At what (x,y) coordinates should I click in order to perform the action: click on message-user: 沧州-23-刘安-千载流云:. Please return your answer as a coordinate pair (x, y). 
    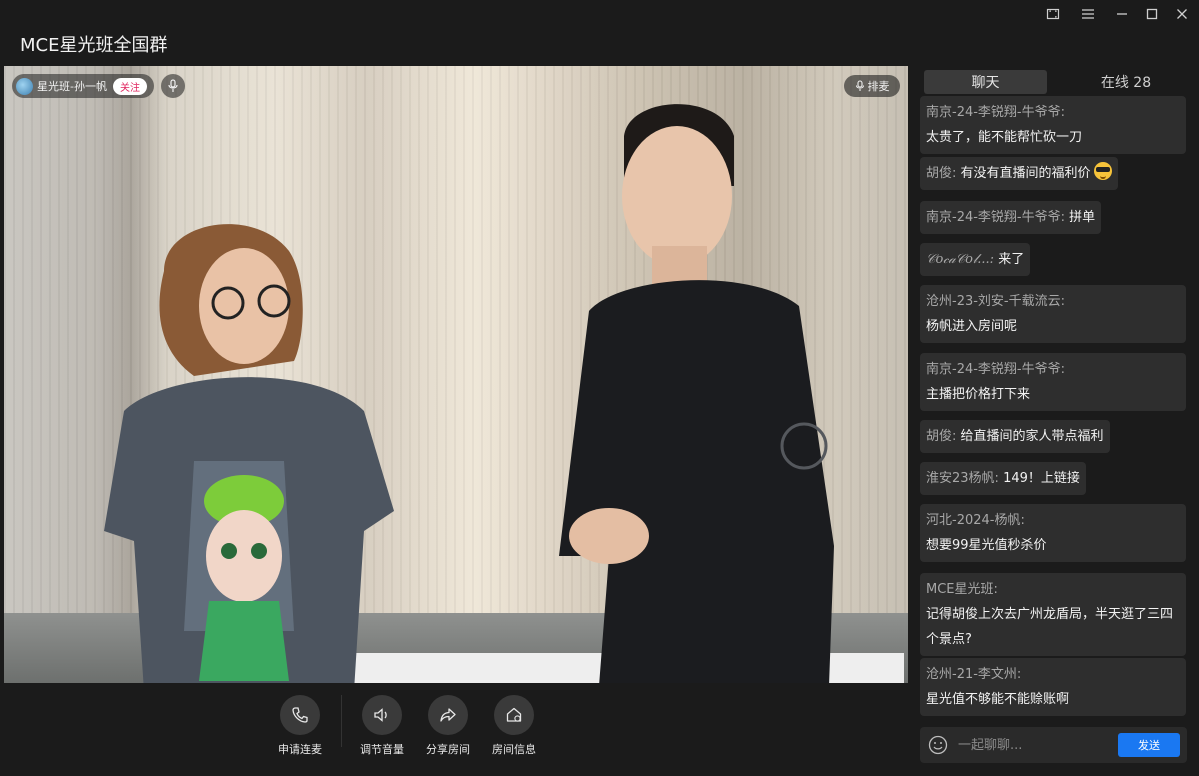
    Looking at the image, I should click on (995, 301).